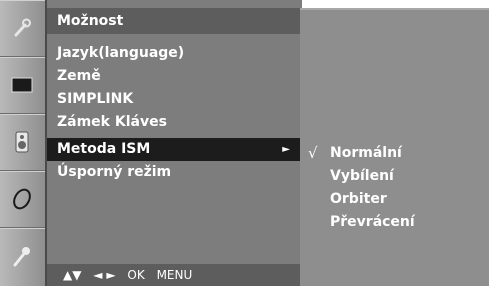 This screenshot has width=489, height=286. Describe the element at coordinates (313, 153) in the screenshot. I see `checkmark-icon: √` at that location.